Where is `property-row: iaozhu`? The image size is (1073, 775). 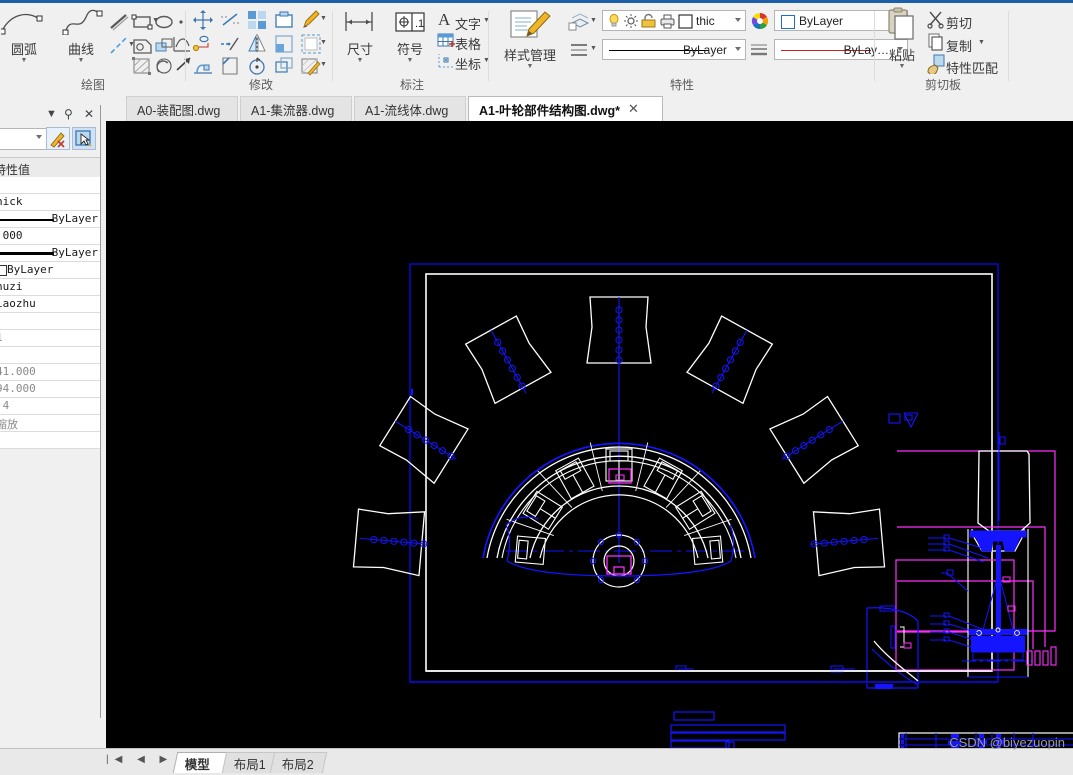 property-row: iaozhu is located at coordinates (50, 304).